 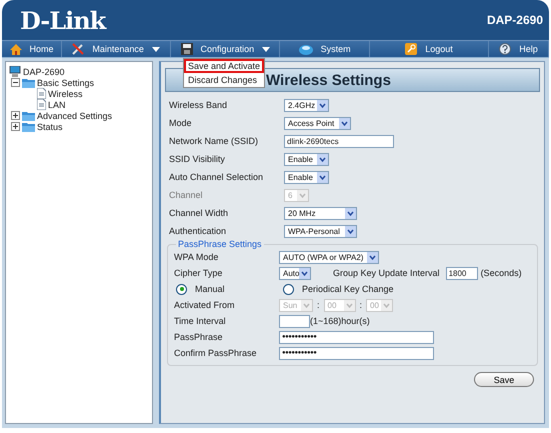 I want to click on nav-item: Configuration, so click(x=225, y=49).